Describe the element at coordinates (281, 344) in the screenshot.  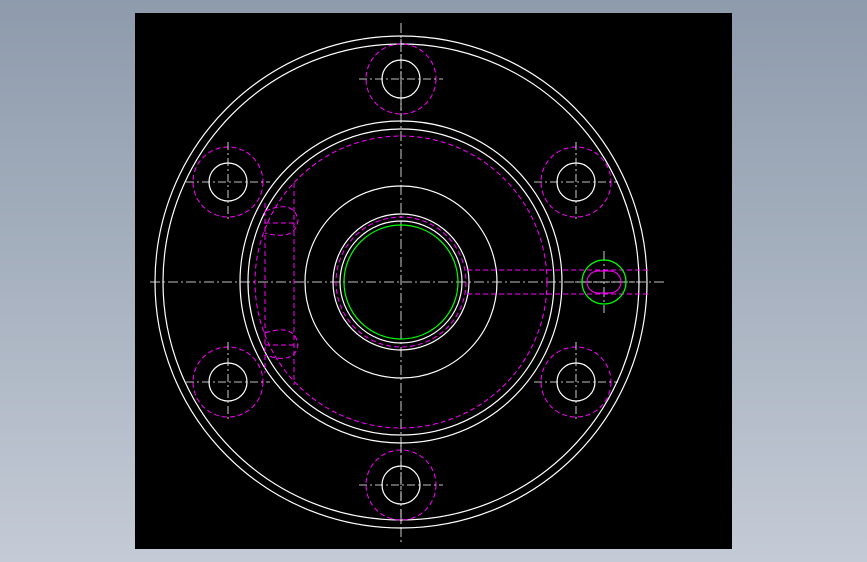
I see `hidden-lower-pocket` at that location.